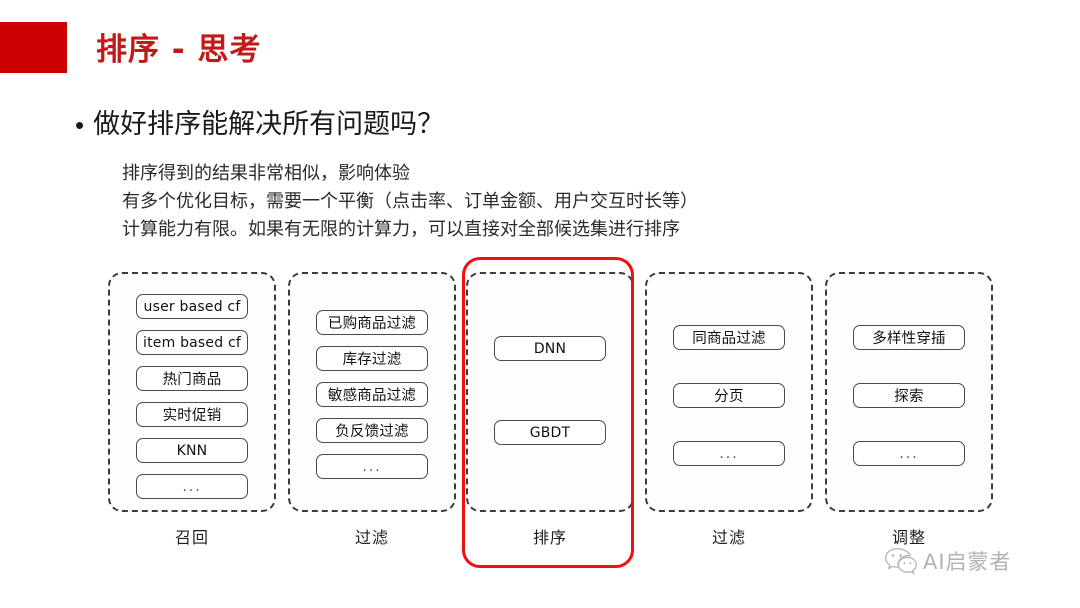  What do you see at coordinates (729, 395) in the screenshot?
I see `stage-item: 分页` at bounding box center [729, 395].